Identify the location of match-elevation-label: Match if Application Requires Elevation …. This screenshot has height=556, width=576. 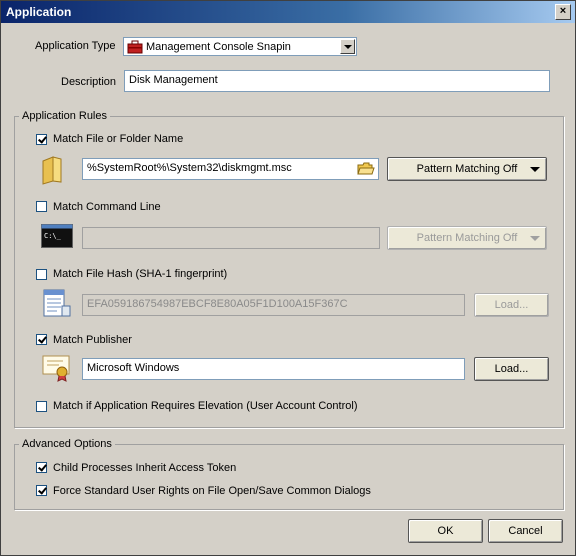
(205, 406).